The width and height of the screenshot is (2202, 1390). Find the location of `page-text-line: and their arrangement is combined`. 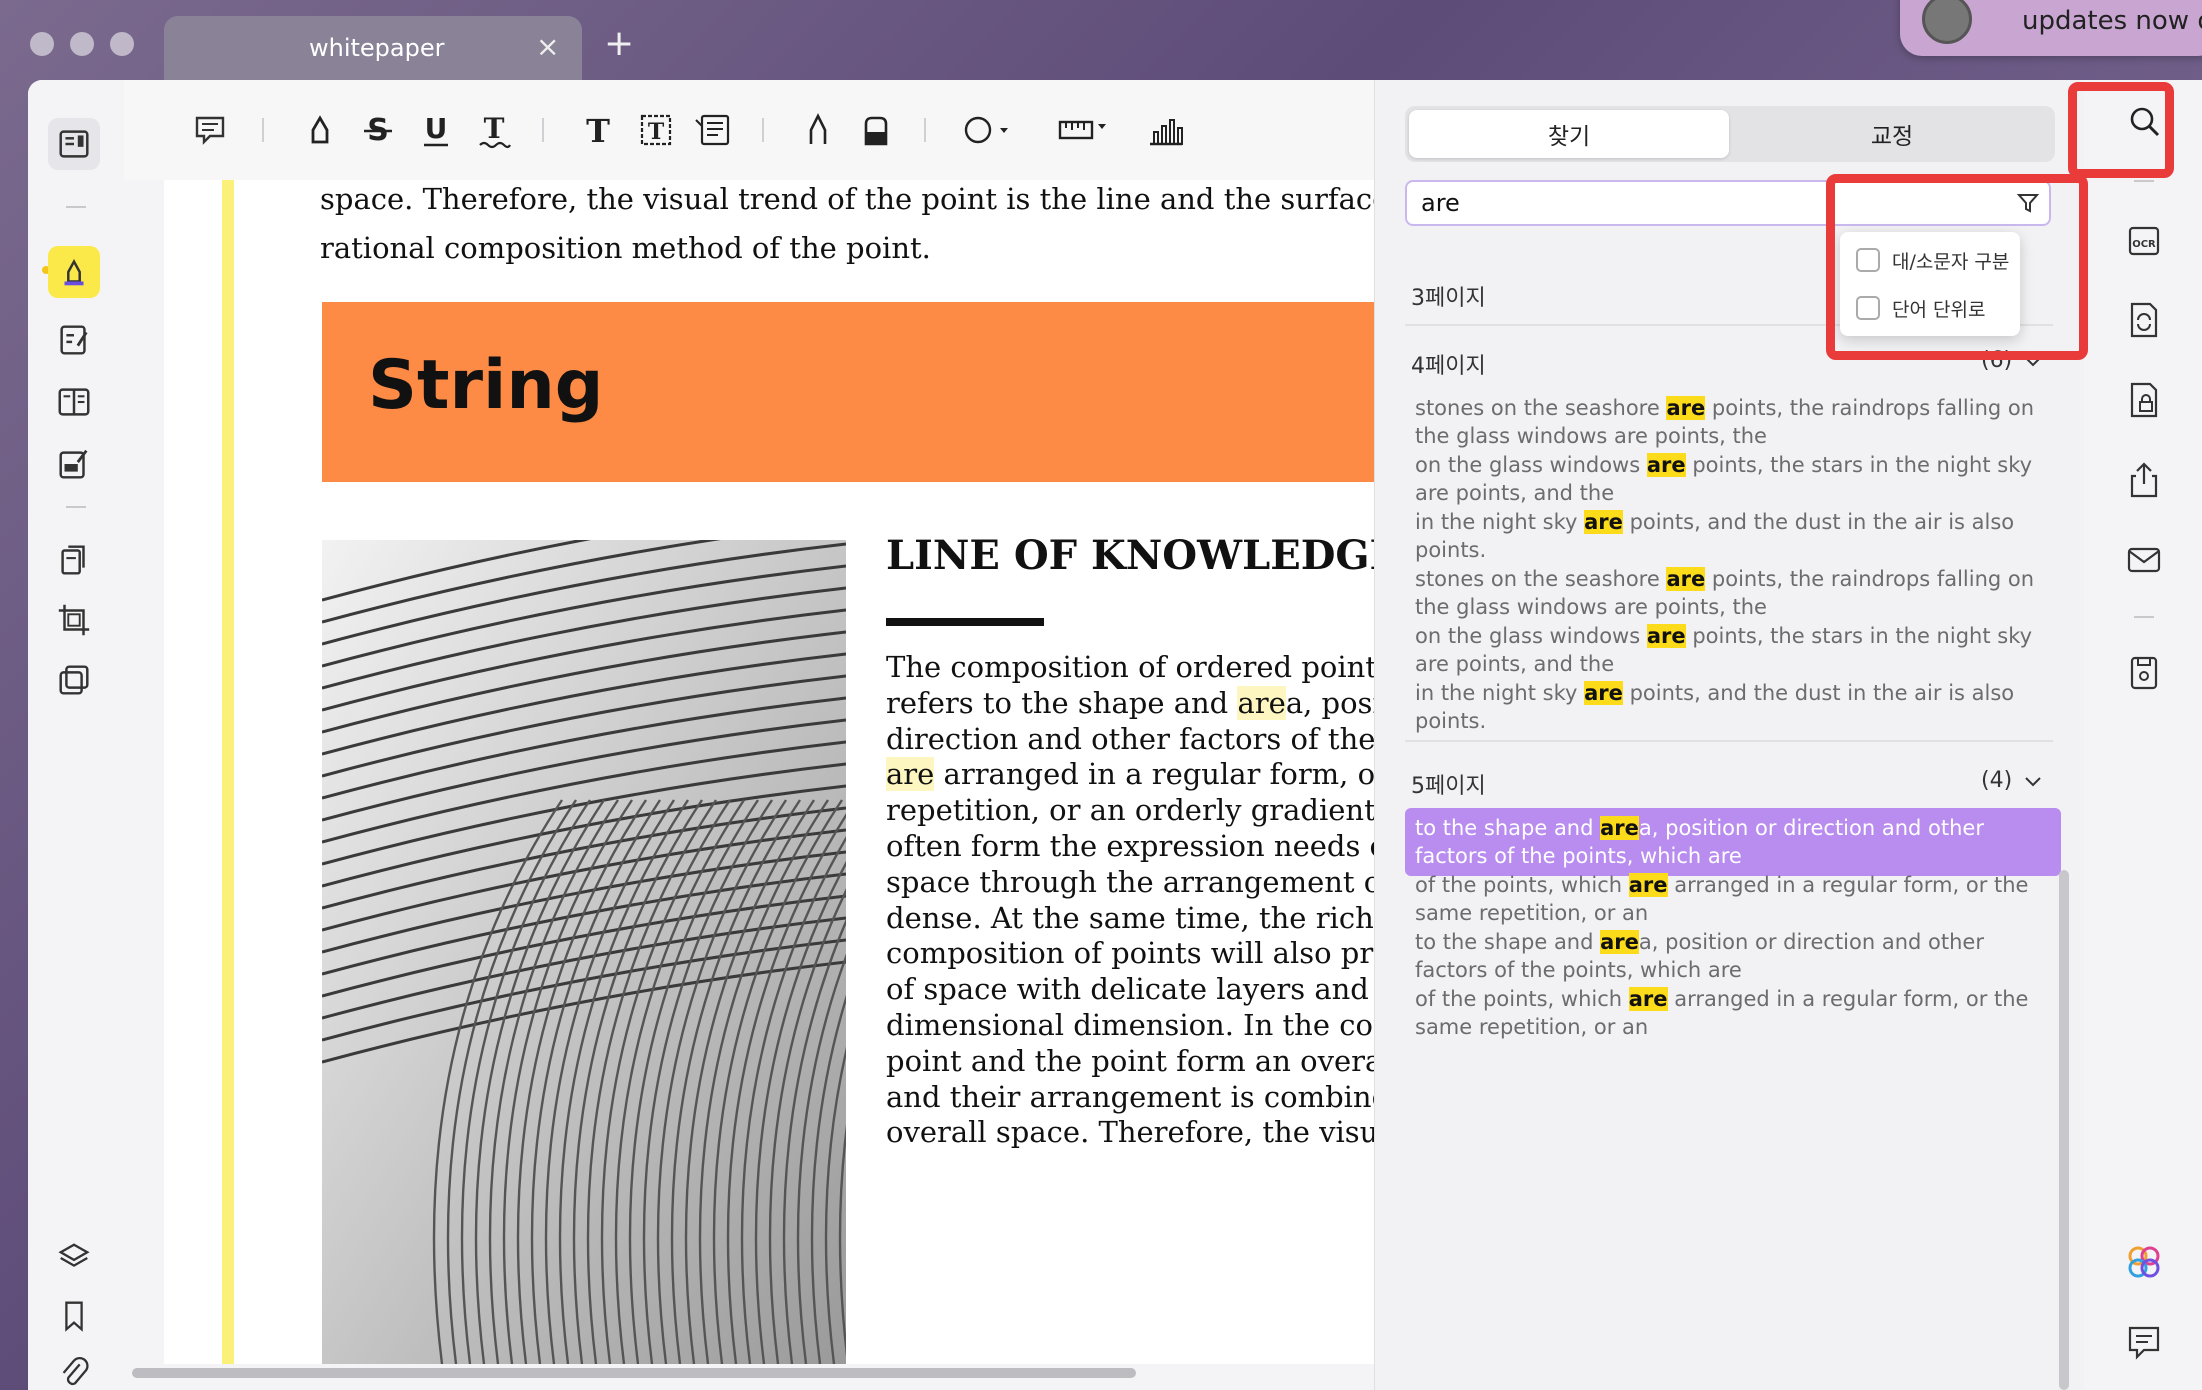

page-text-line: and their arrangement is combined is located at coordinates (1130, 1097).